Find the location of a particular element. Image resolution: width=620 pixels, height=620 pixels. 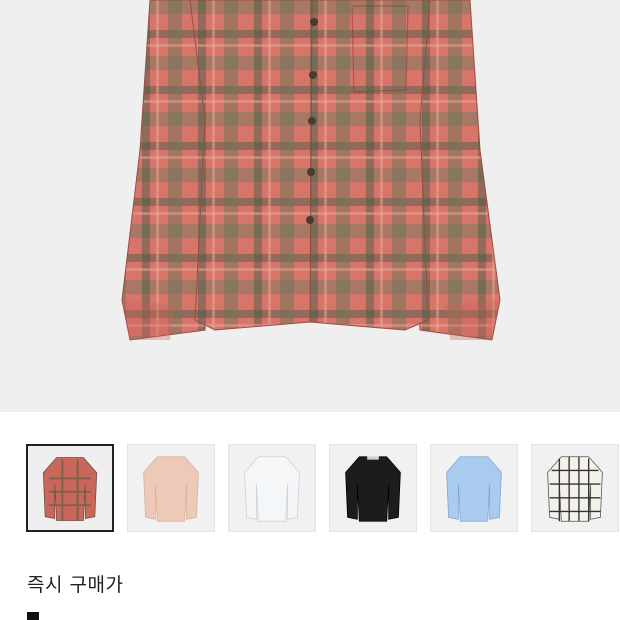

thumbnail-white is located at coordinates (272, 488).